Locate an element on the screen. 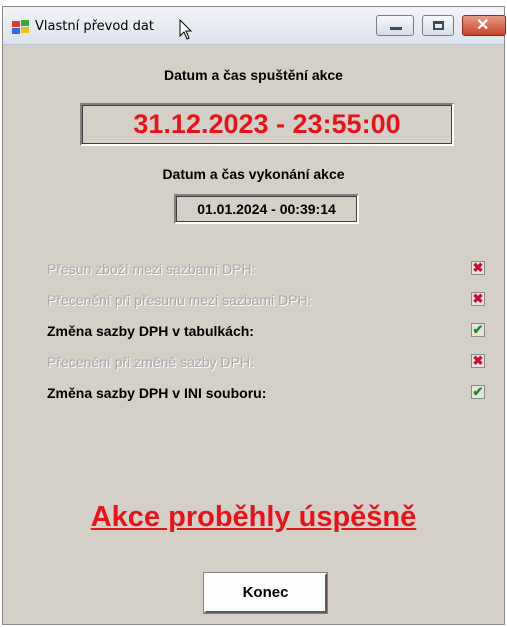 The height and width of the screenshot is (627, 507). action-row-move-goods: Přesun zboží mezi sazbami DPH: ✖ is located at coordinates (272, 270).